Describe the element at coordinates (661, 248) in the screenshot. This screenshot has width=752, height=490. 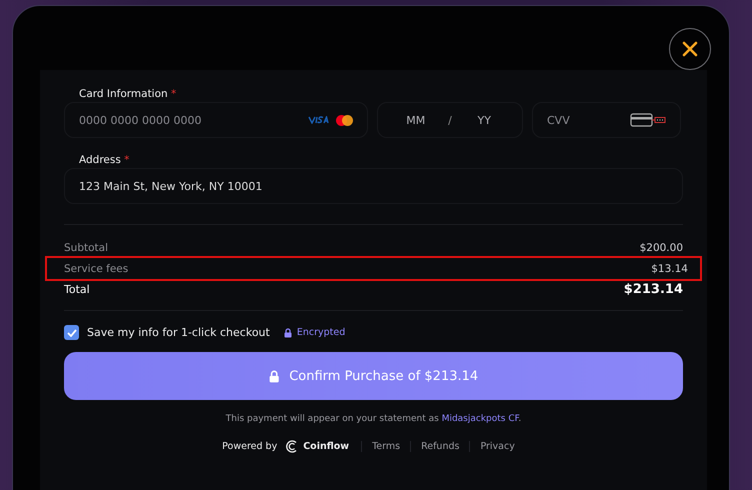
I see `summary-amount: $200.00` at that location.